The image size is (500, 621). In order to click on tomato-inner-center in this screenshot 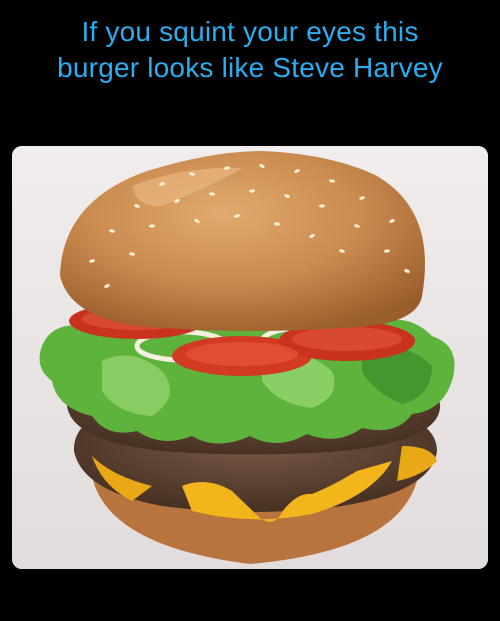, I will do `click(242, 354)`.